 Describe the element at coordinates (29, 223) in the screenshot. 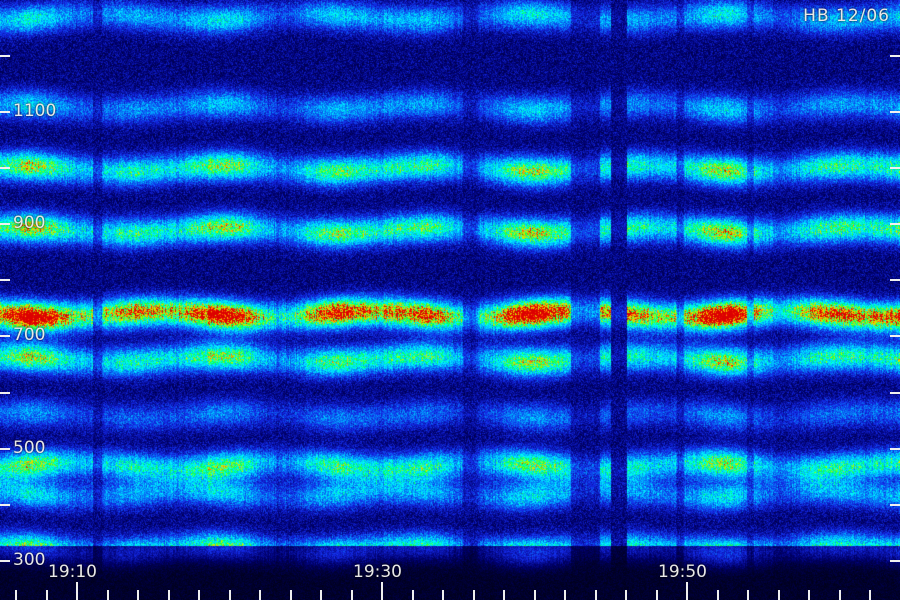

I see `y-tick-label: 900` at that location.